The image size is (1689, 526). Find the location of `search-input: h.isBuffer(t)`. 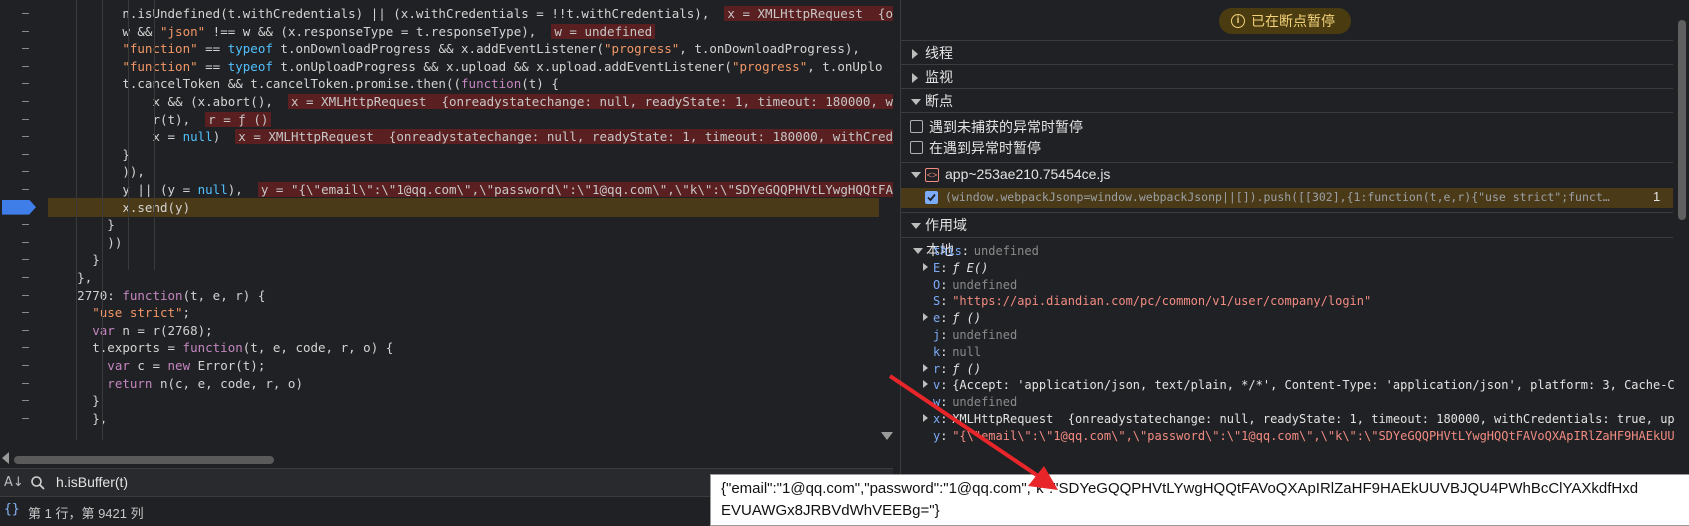

search-input: h.isBuffer(t) is located at coordinates (92, 482).